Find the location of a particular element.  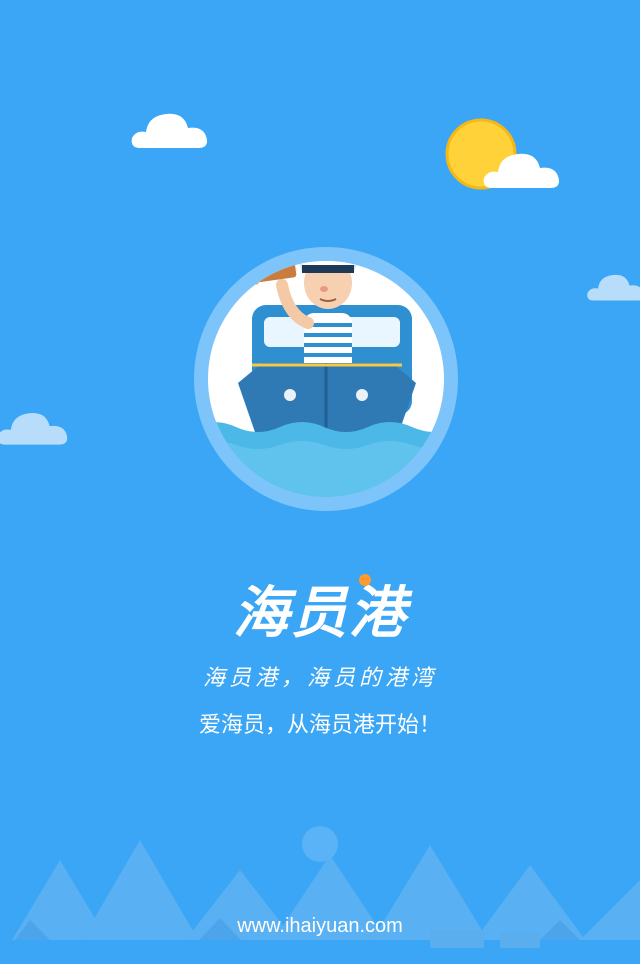

sailor-boat-illustration is located at coordinates (326, 379).